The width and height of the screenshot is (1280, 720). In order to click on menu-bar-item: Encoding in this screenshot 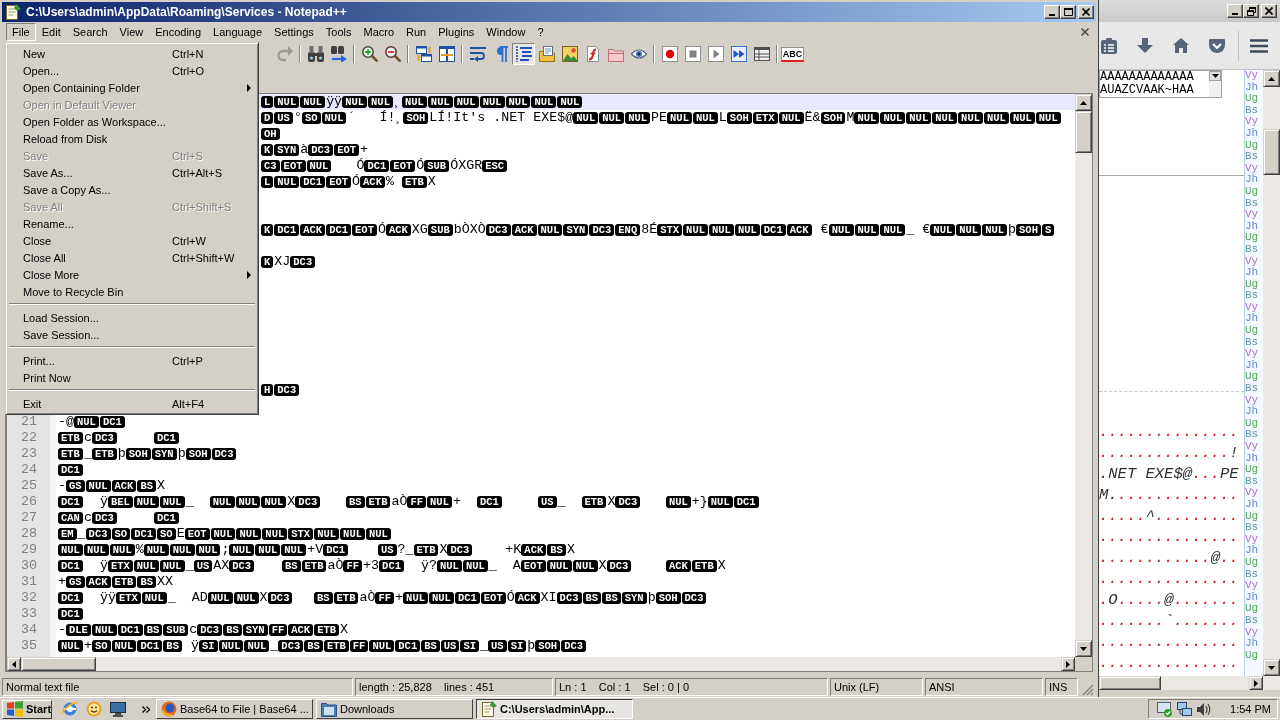, I will do `click(178, 32)`.